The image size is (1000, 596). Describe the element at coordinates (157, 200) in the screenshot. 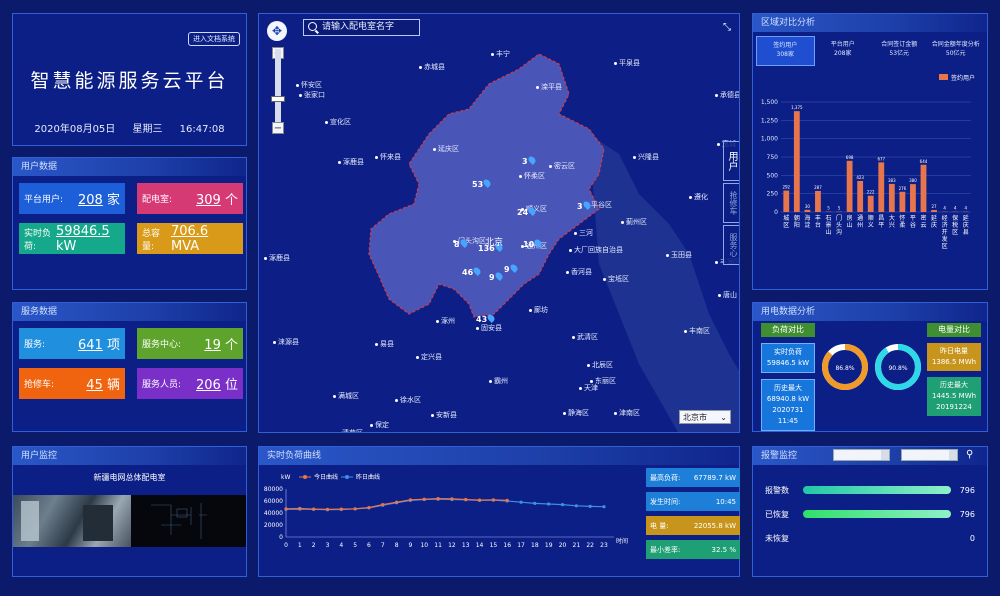

I see `card-label: 配电室:` at that location.